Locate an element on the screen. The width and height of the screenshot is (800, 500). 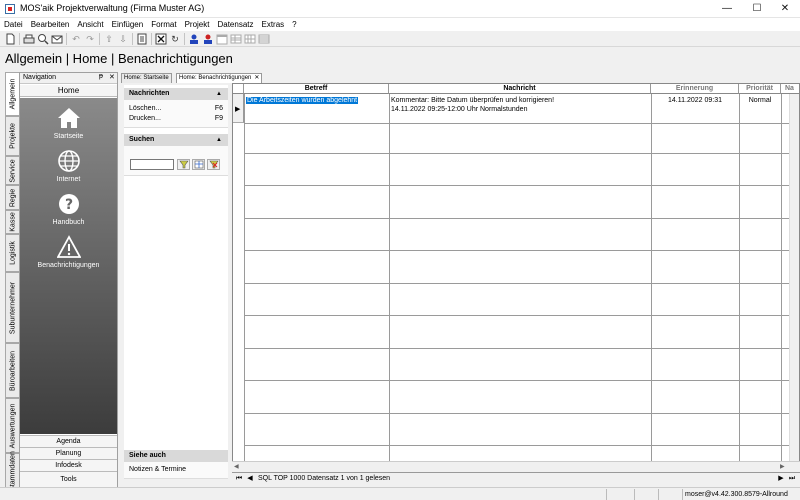
link-notizen-termine: Notizen & Termine is located at coordinates (176, 469).